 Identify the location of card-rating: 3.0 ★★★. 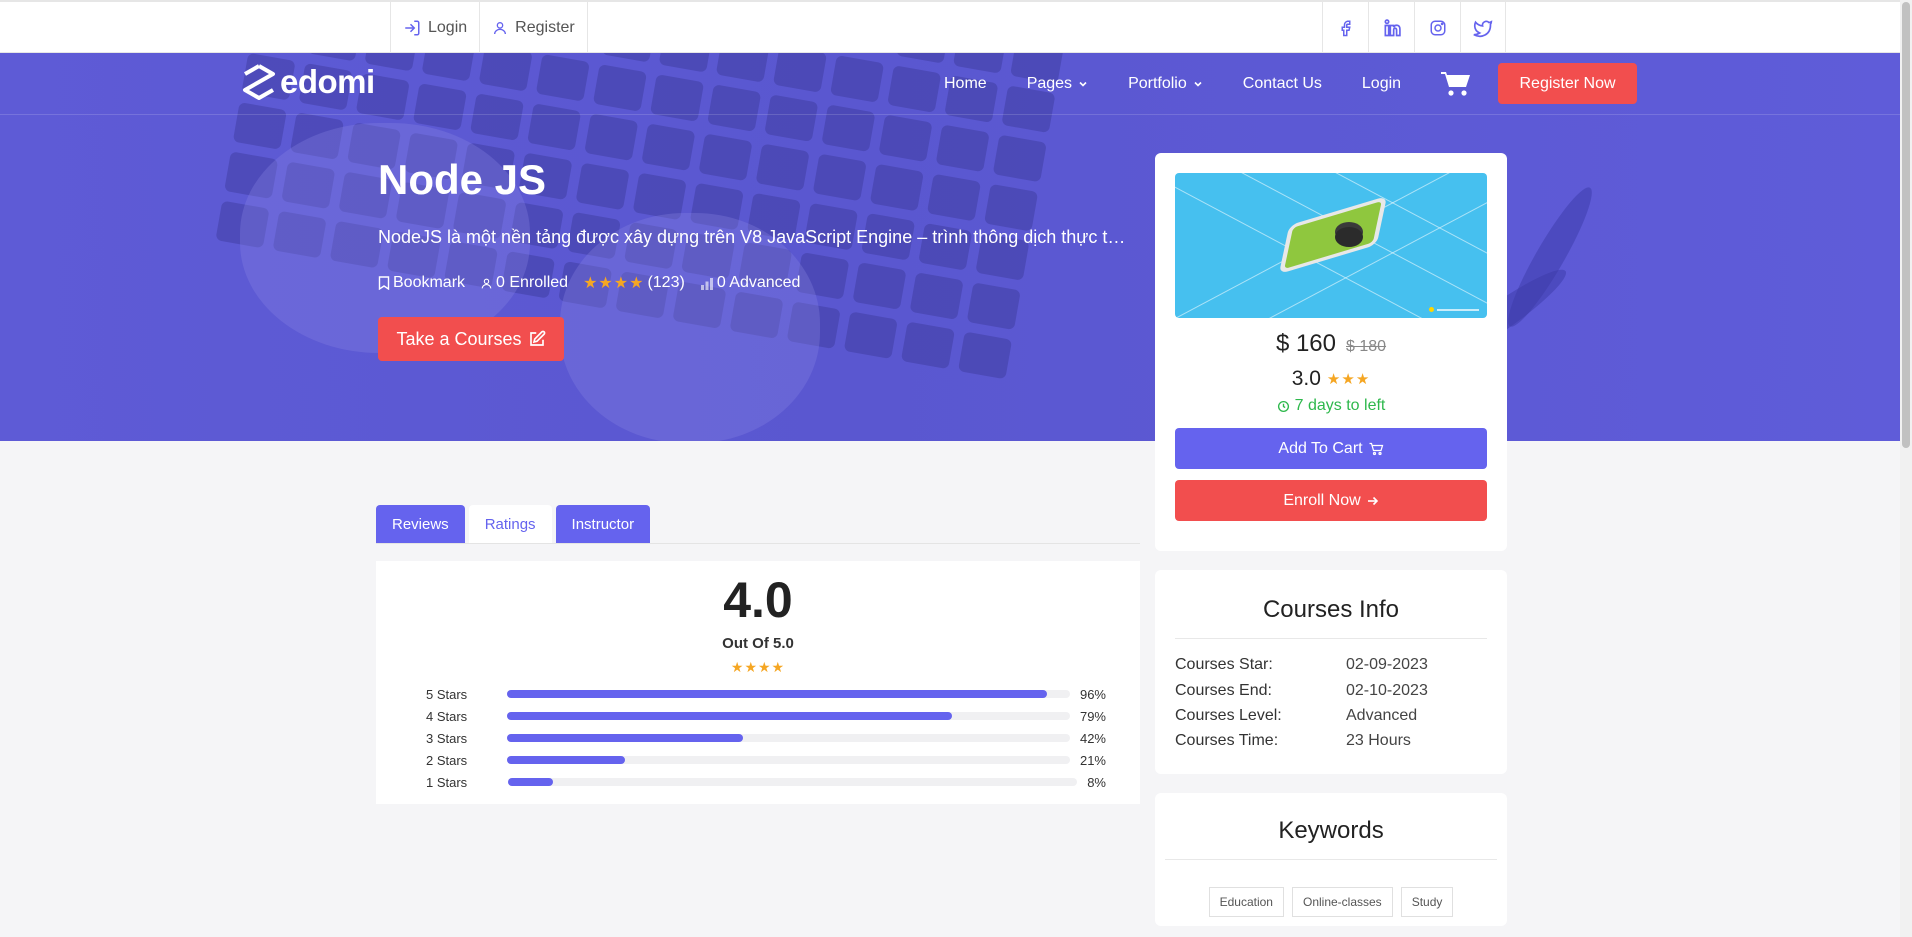
(1331, 379).